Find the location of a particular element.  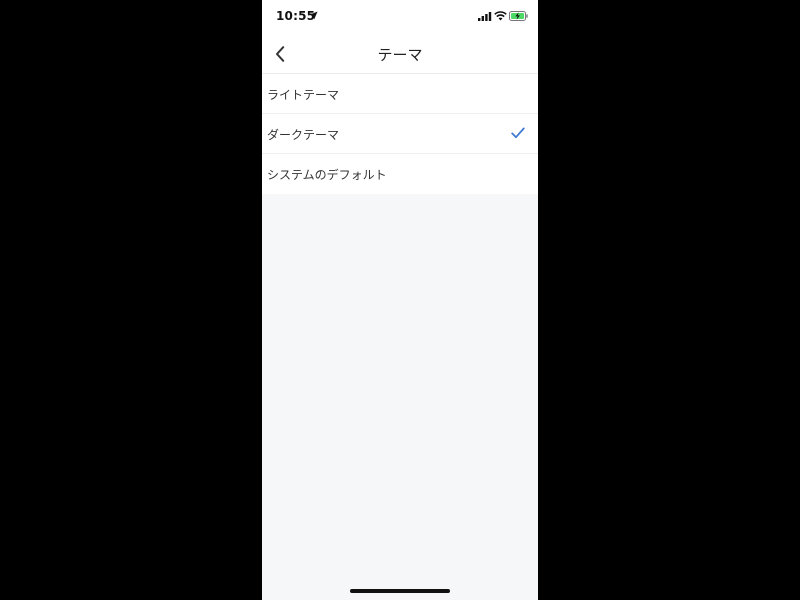

home-indicator is located at coordinates (400, 591).